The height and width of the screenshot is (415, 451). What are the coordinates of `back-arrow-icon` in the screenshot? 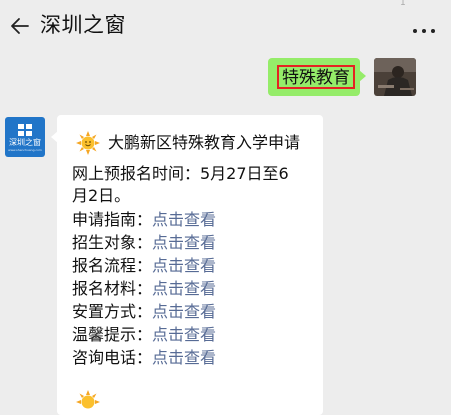 It's located at (20, 26).